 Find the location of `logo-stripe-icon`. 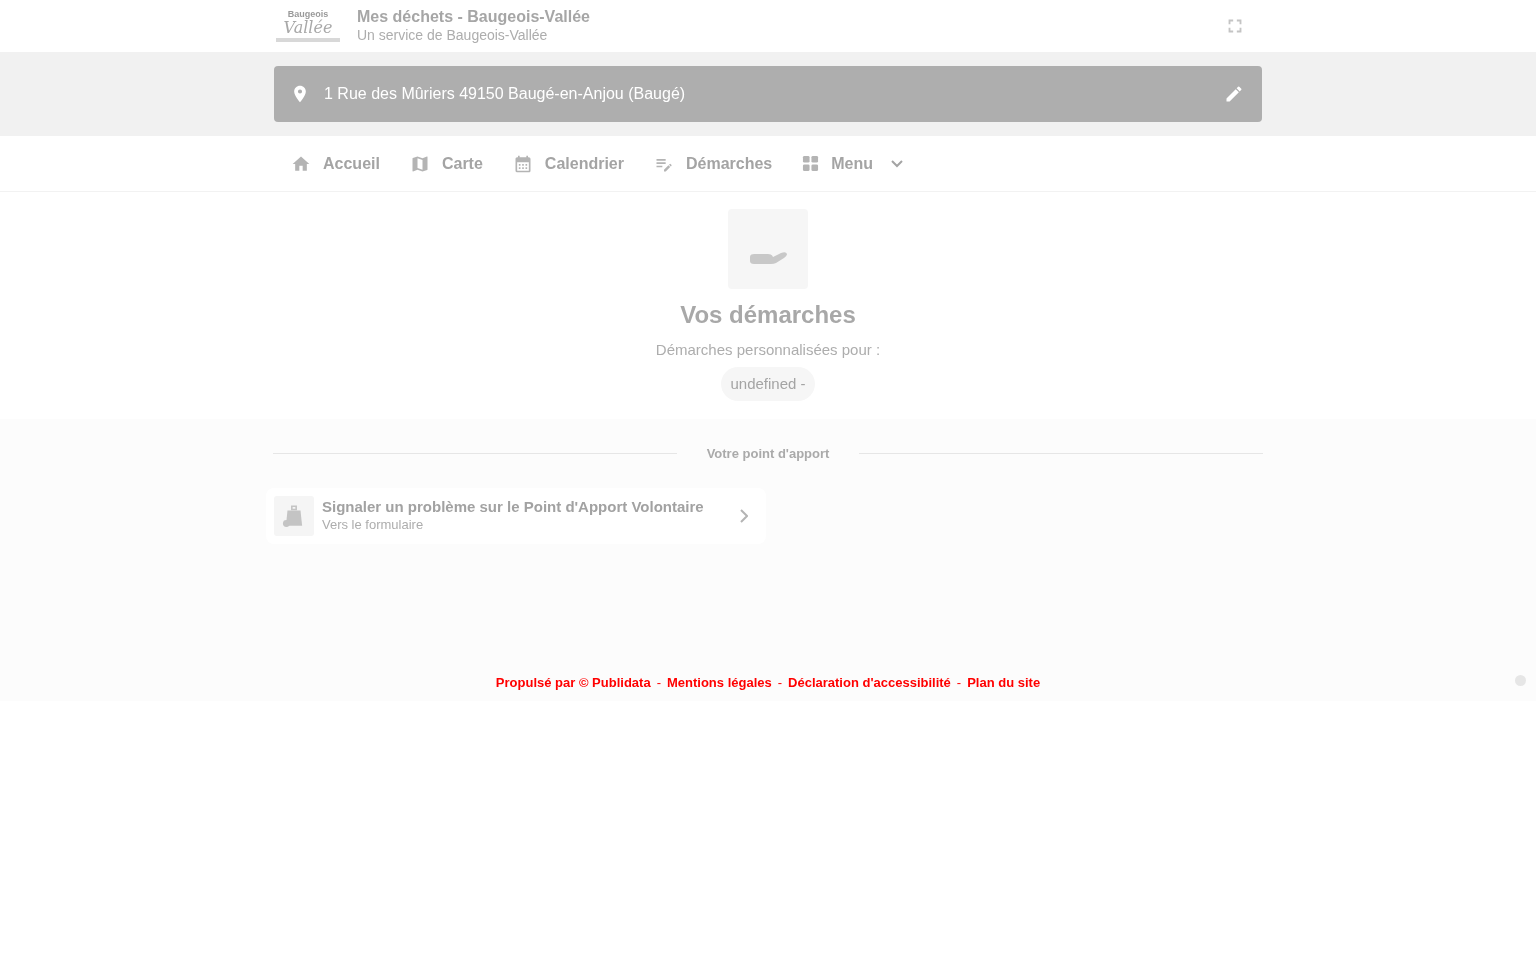

logo-stripe-icon is located at coordinates (308, 40).